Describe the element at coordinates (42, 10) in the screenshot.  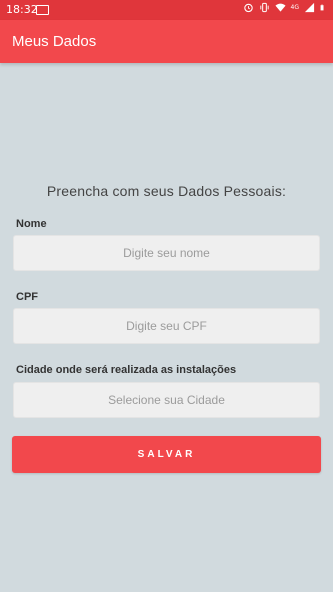
I see `screen-icon` at that location.